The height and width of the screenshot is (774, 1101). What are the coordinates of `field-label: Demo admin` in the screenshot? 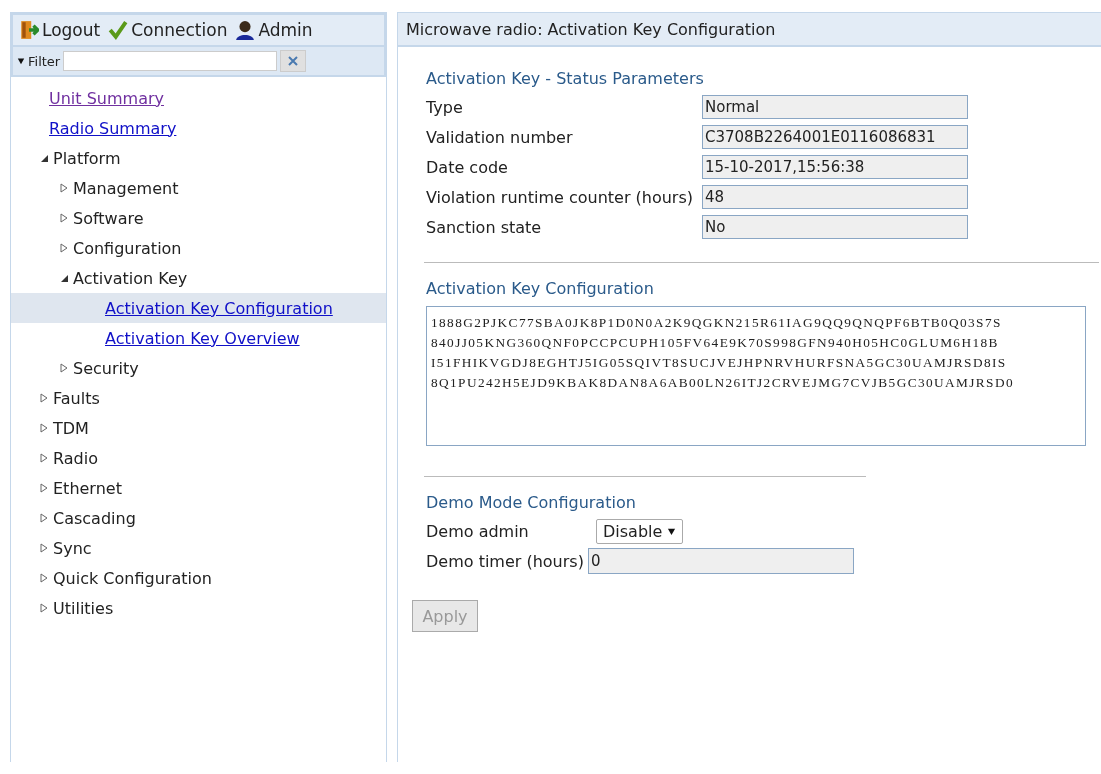 It's located at (478, 531).